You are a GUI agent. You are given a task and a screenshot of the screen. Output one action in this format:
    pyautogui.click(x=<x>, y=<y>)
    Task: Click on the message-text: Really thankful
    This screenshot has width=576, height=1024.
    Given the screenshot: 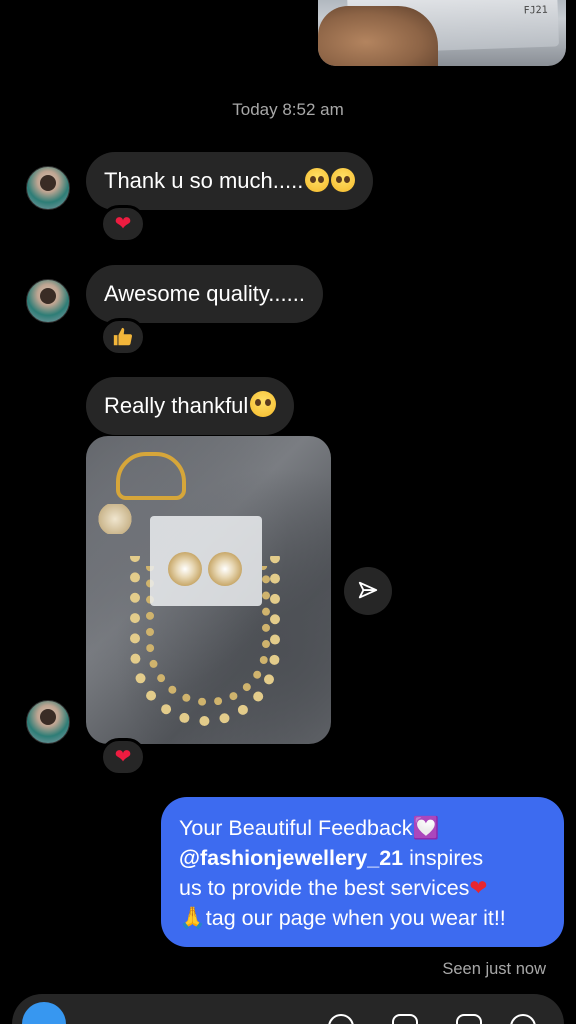 What is the action you would take?
    pyautogui.click(x=176, y=405)
    